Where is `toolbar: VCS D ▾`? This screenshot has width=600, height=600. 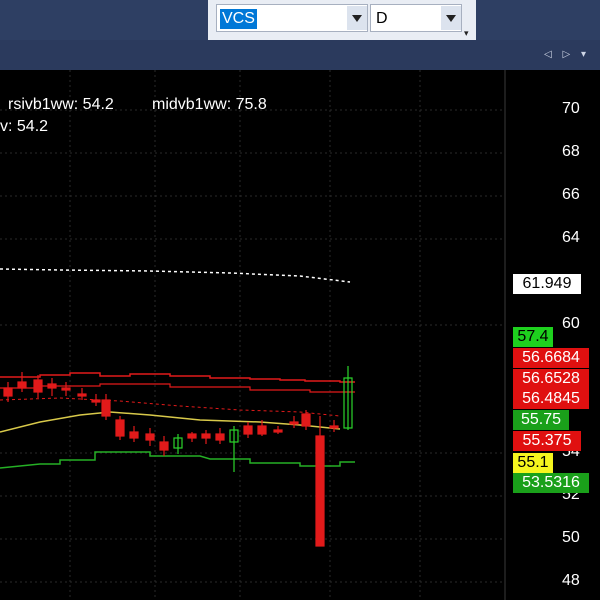
toolbar: VCS D ▾ is located at coordinates (300, 20).